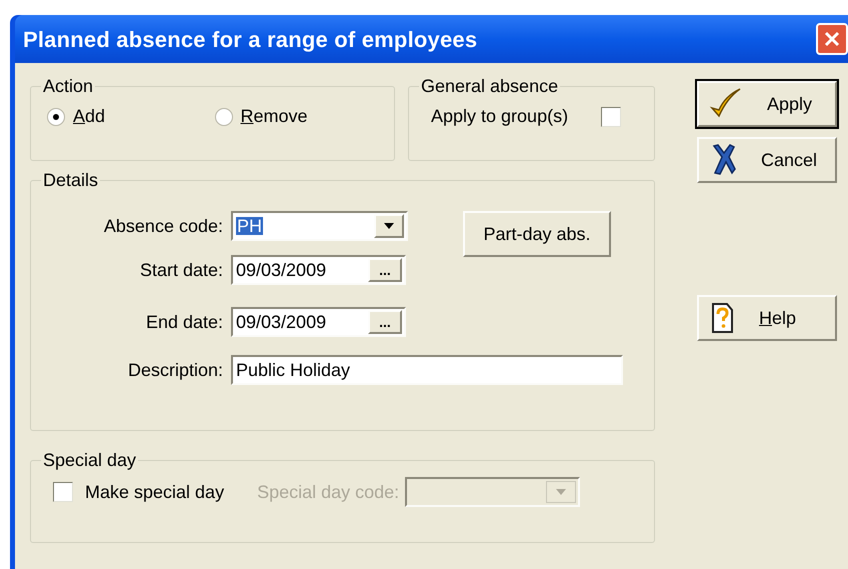 The width and height of the screenshot is (848, 569). Describe the element at coordinates (499, 116) in the screenshot. I see `checkbox-label: Apply to group(s)` at that location.